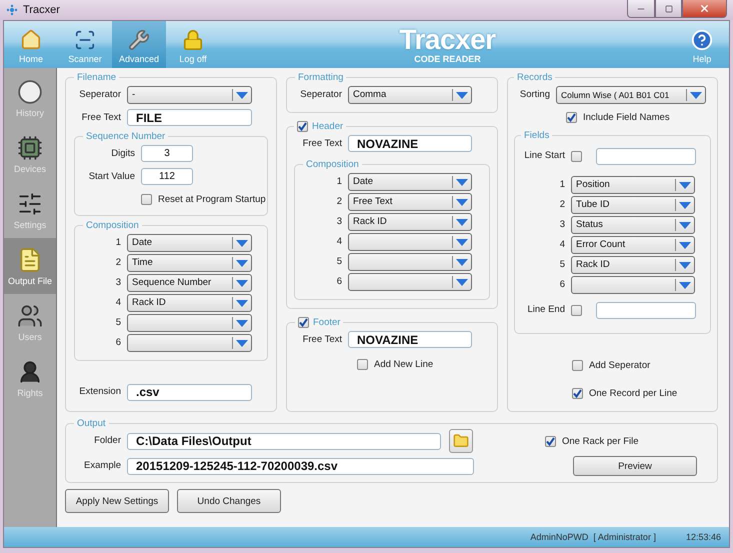 This screenshot has height=553, width=733. What do you see at coordinates (410, 95) in the screenshot?
I see `dropdown: Comma` at bounding box center [410, 95].